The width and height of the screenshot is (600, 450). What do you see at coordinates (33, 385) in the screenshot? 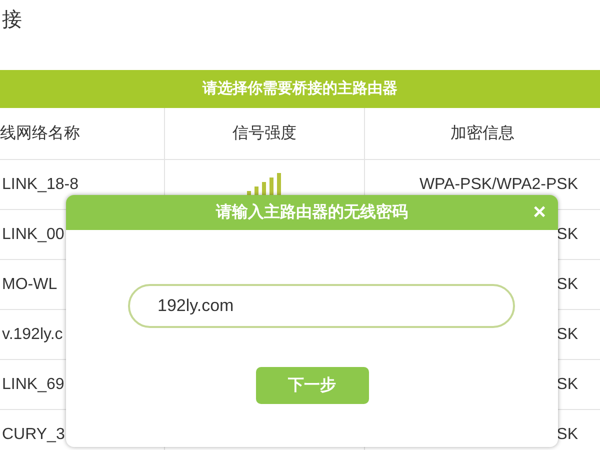
I see `table-cell: LINK_69` at bounding box center [33, 385].